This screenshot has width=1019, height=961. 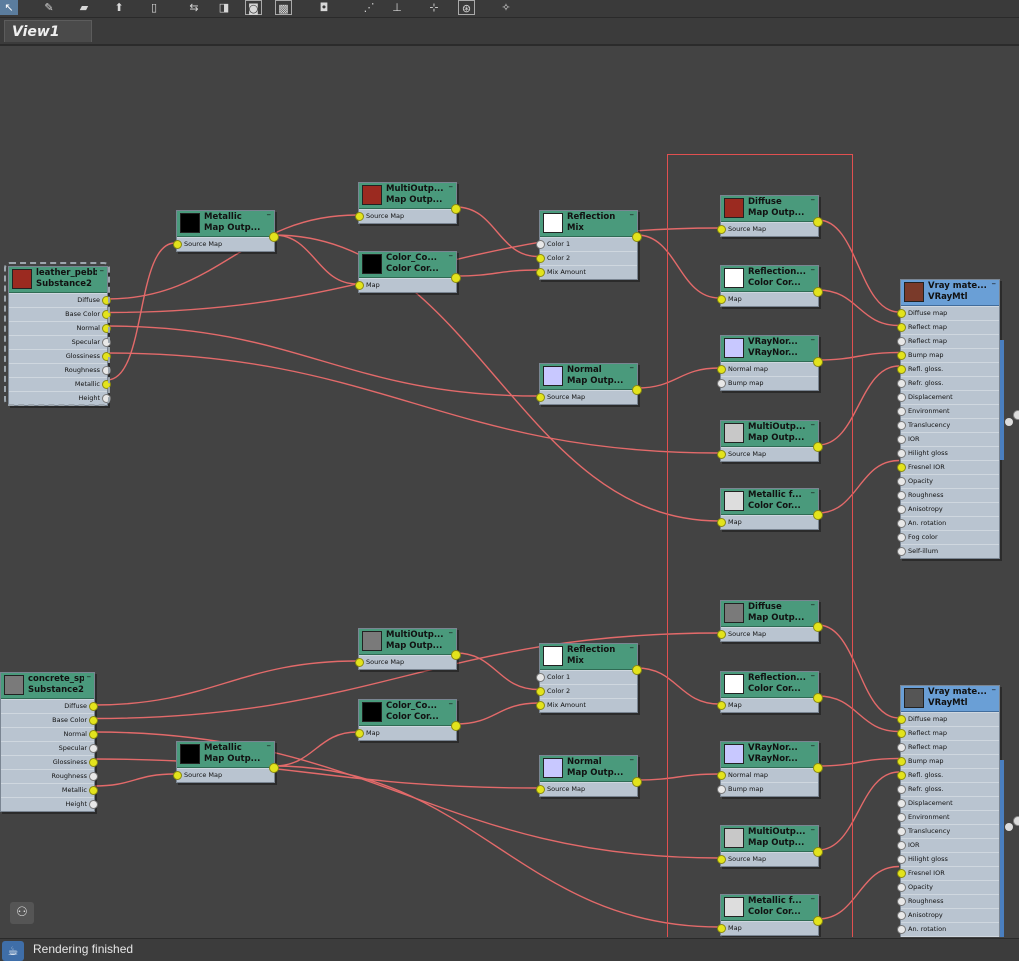 I want to click on input-slot: Mix Amount, so click(x=586, y=705).